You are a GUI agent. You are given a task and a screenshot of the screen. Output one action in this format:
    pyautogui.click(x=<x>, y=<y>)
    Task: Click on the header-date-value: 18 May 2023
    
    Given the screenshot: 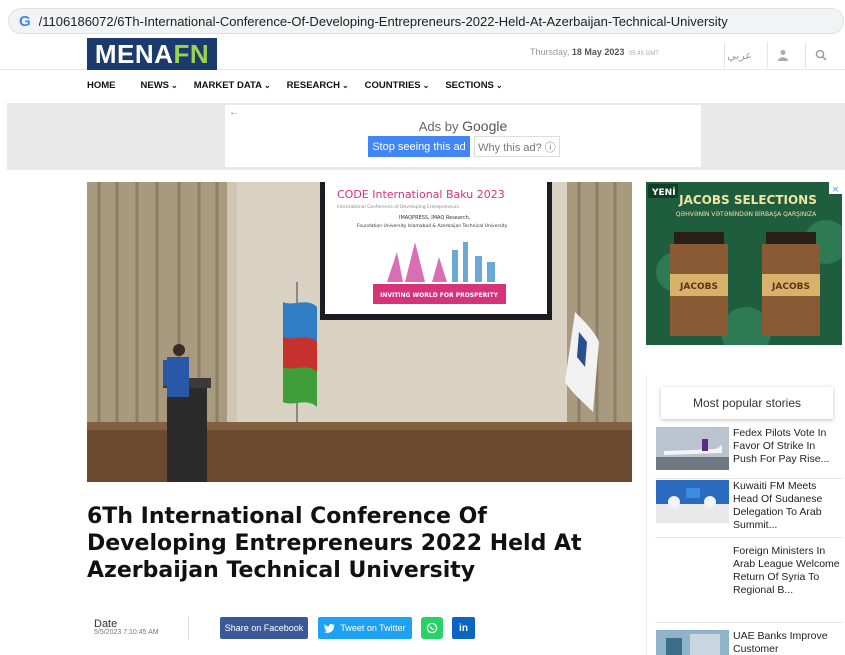 What is the action you would take?
    pyautogui.click(x=598, y=52)
    